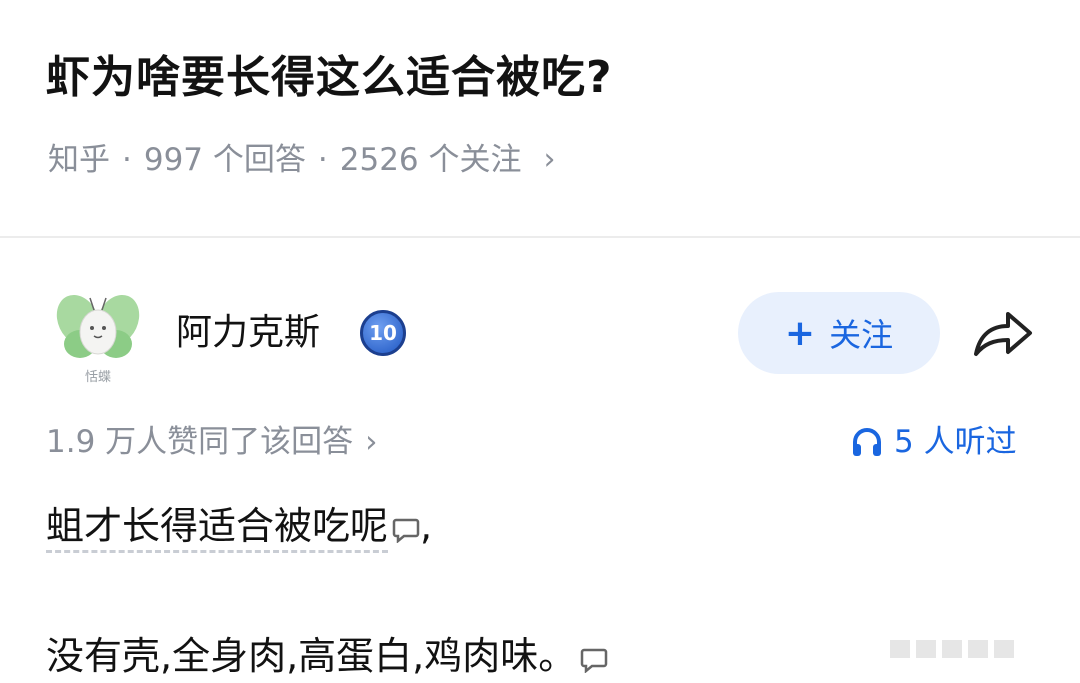 The height and width of the screenshot is (683, 1080). Describe the element at coordinates (426, 526) in the screenshot. I see `answer-punctuation: ,` at that location.